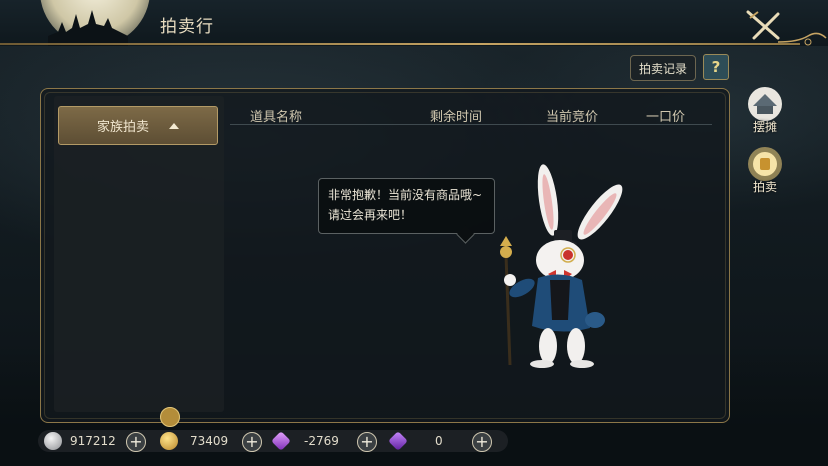 The width and height of the screenshot is (828, 466). I want to click on currency-purple-gem: -2769, so click(305, 441).